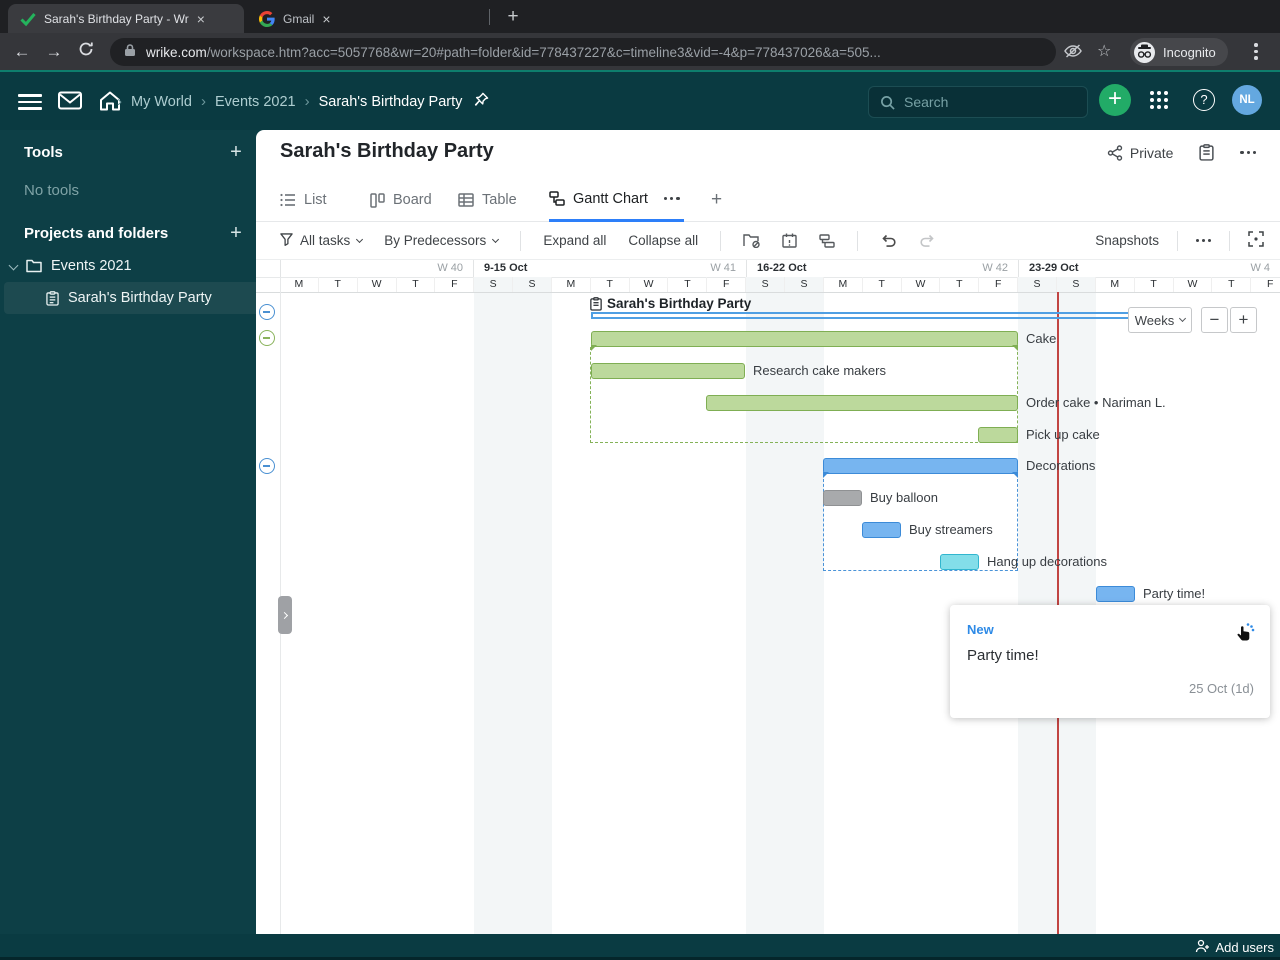 The image size is (1280, 960). What do you see at coordinates (1244, 947) in the screenshot?
I see `add-users-label: Add users` at bounding box center [1244, 947].